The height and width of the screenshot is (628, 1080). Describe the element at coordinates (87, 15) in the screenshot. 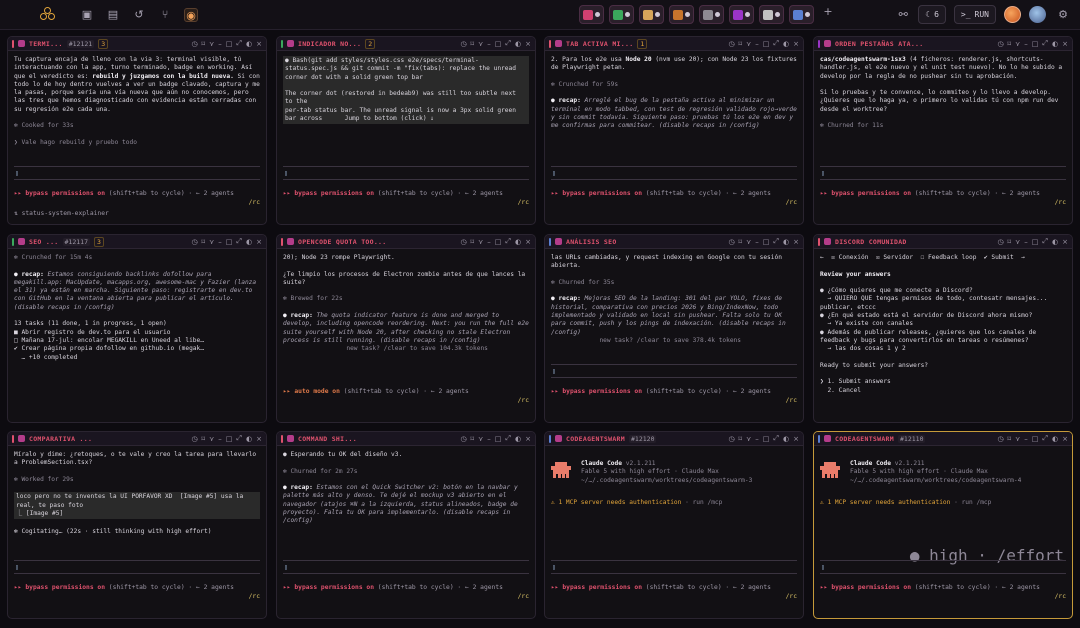

I see `layout-icon: ▣` at that location.